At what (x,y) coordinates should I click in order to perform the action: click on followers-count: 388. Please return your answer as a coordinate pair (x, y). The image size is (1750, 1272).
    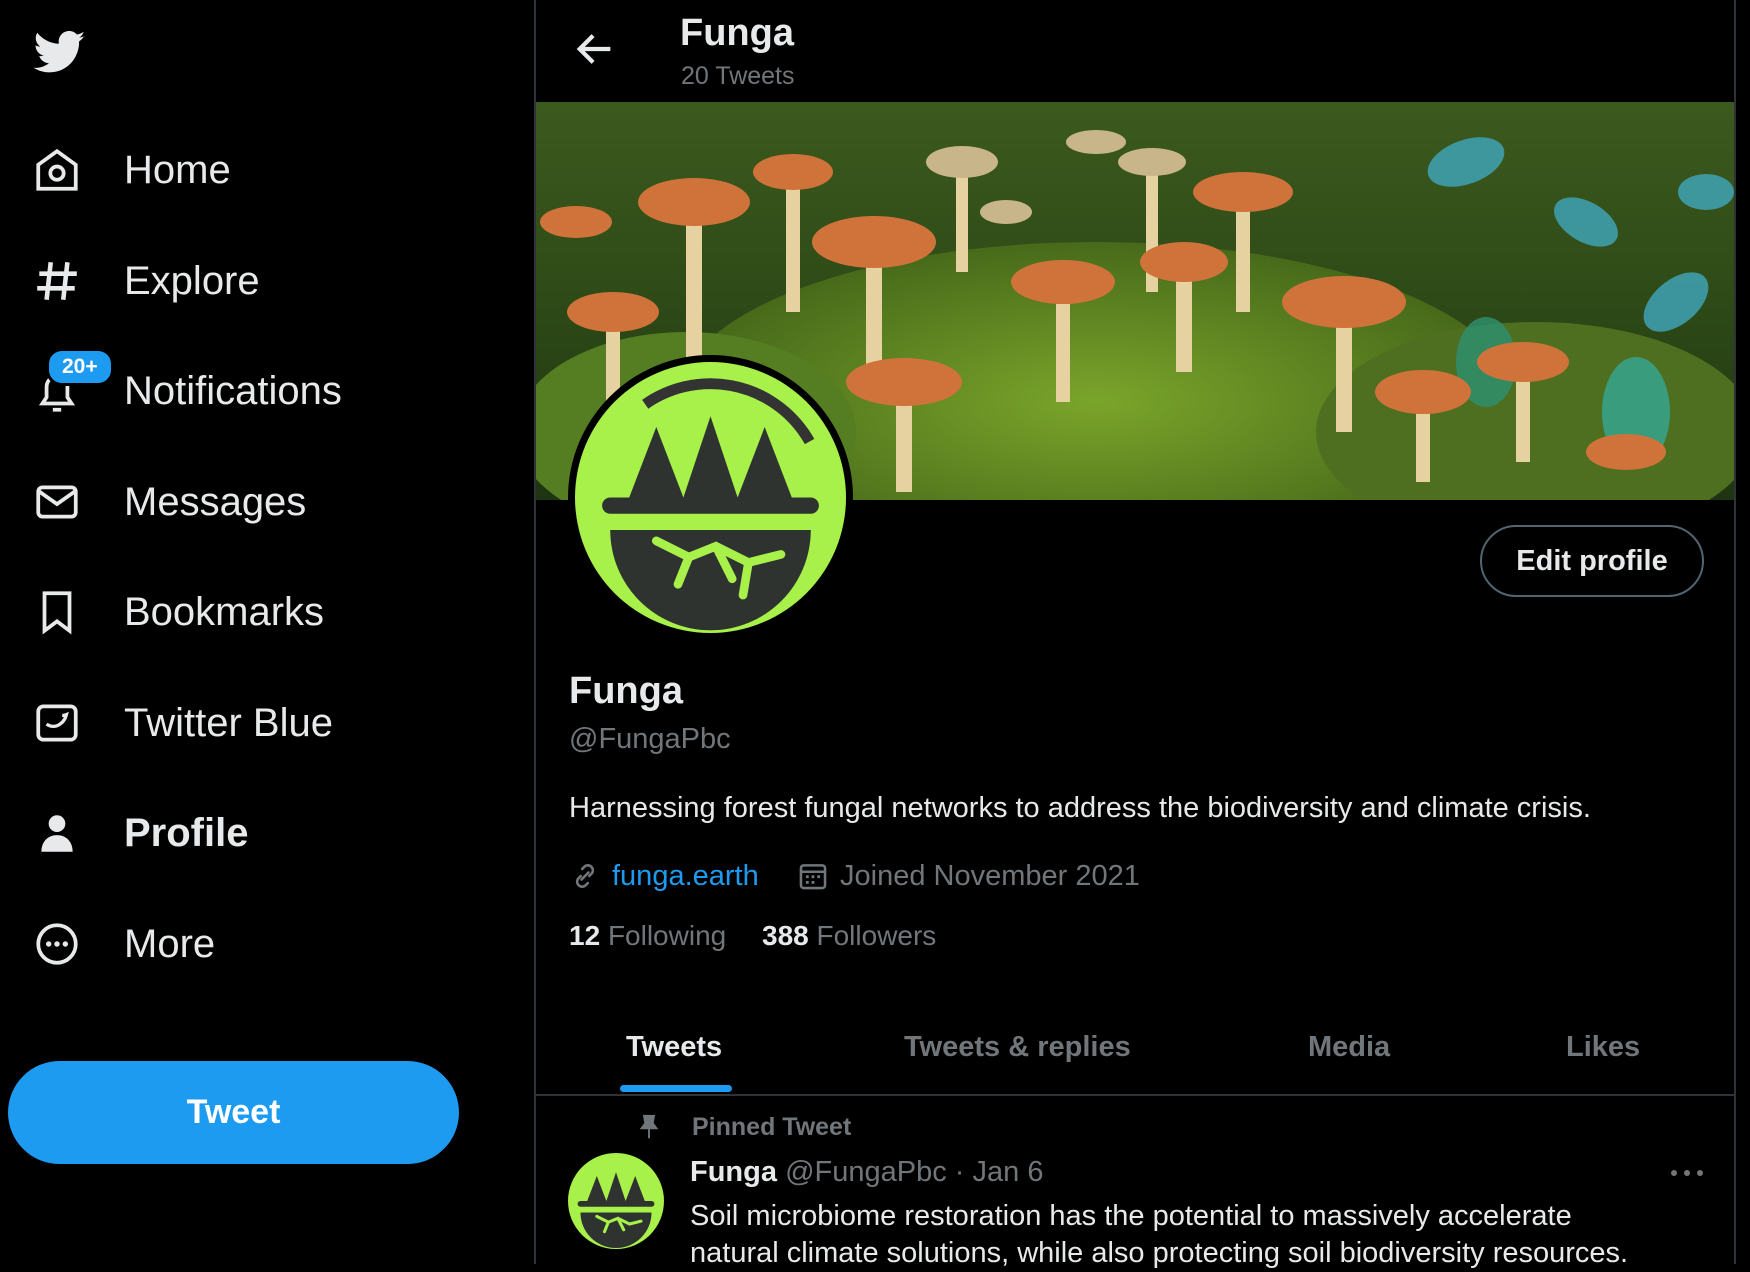
    Looking at the image, I should click on (785, 935).